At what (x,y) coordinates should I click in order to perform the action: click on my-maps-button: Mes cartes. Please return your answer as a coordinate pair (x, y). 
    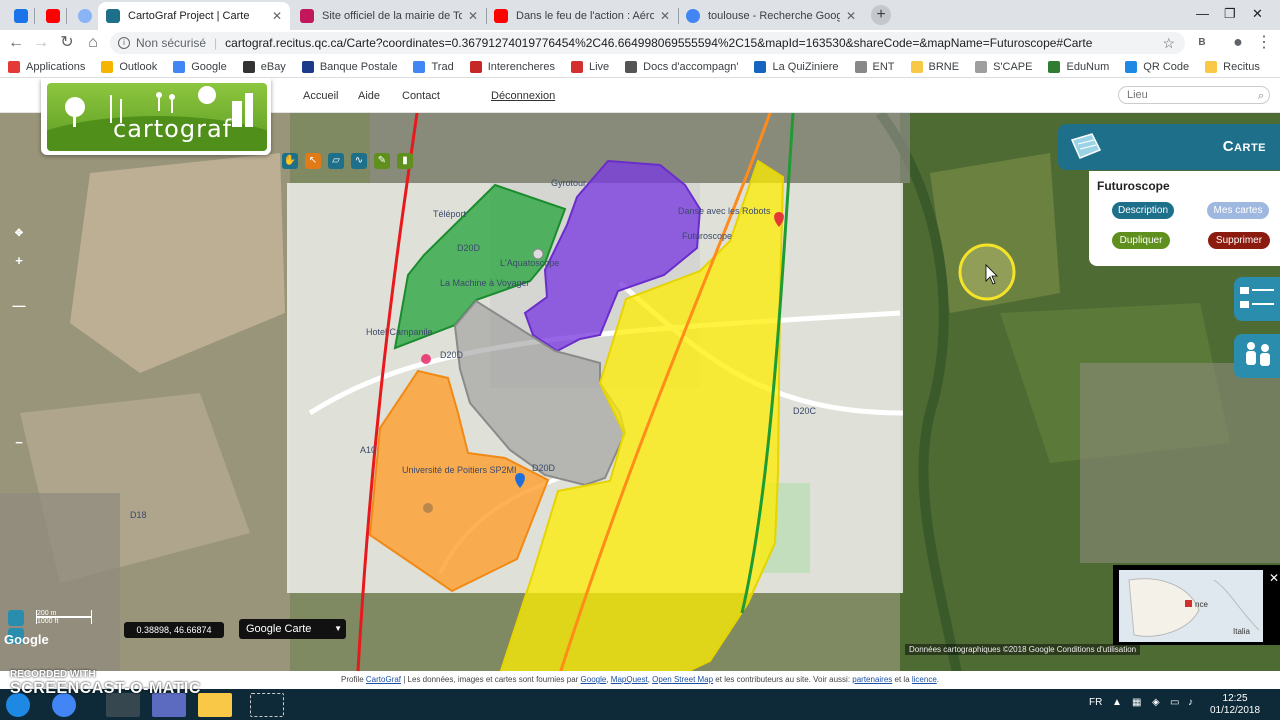
    Looking at the image, I should click on (1238, 210).